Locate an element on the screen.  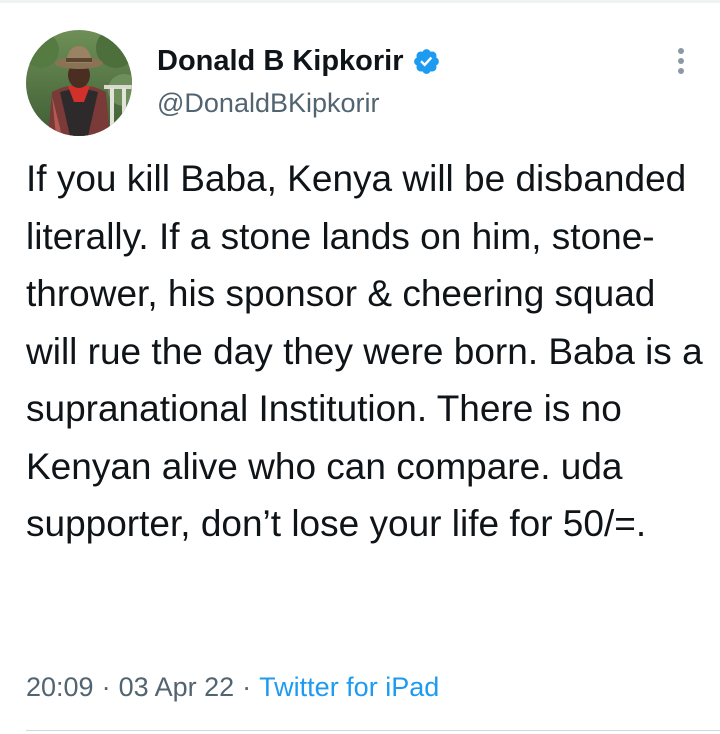
avatar is located at coordinates (79, 83).